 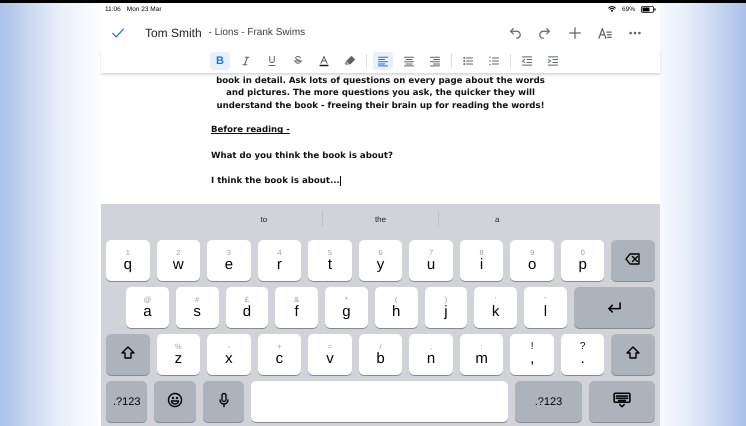 What do you see at coordinates (264, 219) in the screenshot?
I see `word-suggestion: to` at bounding box center [264, 219].